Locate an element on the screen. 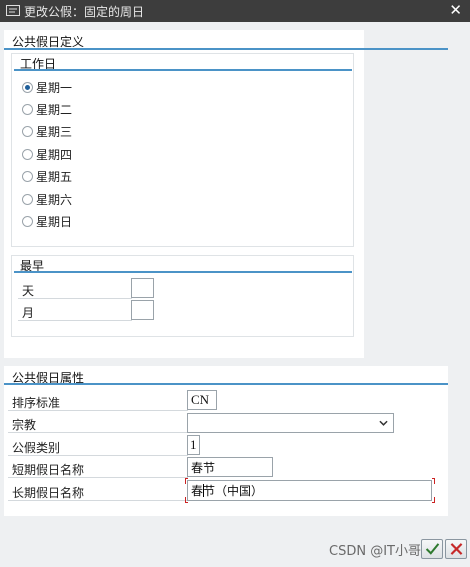 The width and height of the screenshot is (470, 567). check-icon is located at coordinates (432, 549).